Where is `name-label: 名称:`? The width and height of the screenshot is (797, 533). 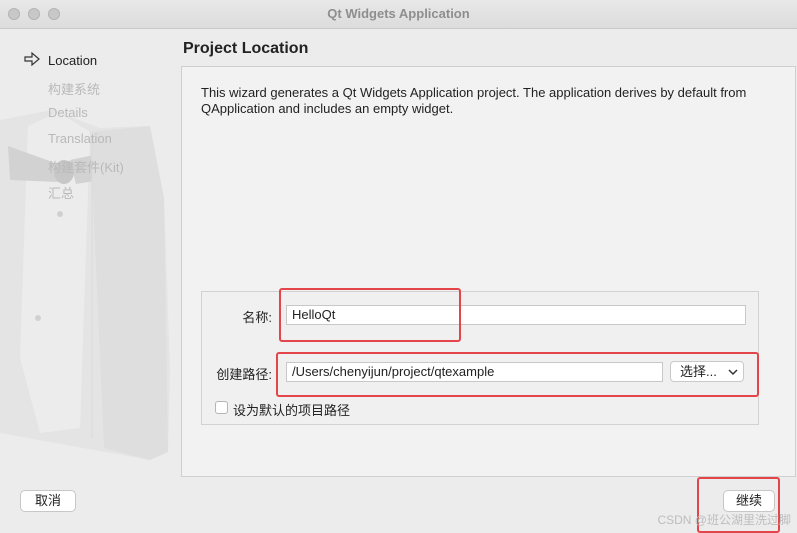
name-label: 名称: is located at coordinates (257, 317).